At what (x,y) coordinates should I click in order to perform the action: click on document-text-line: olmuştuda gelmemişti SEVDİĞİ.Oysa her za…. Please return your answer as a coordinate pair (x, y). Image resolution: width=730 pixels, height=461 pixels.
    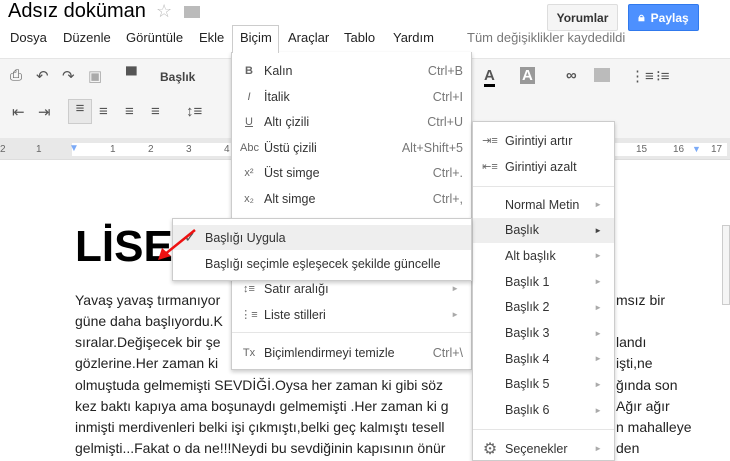
    Looking at the image, I should click on (259, 385).